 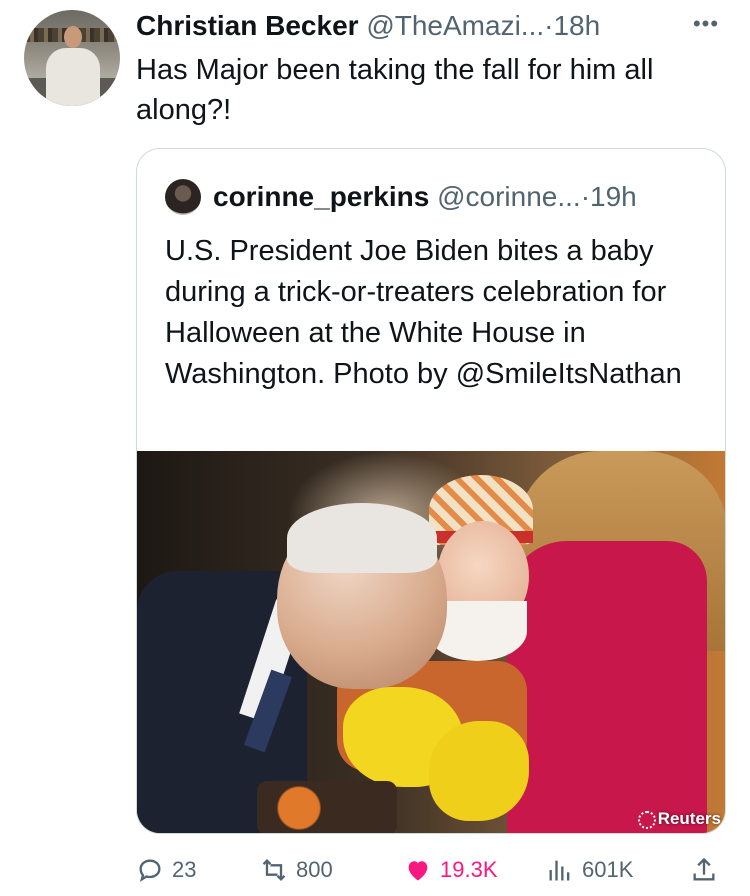 I want to click on photo-man-hair, so click(x=362, y=538).